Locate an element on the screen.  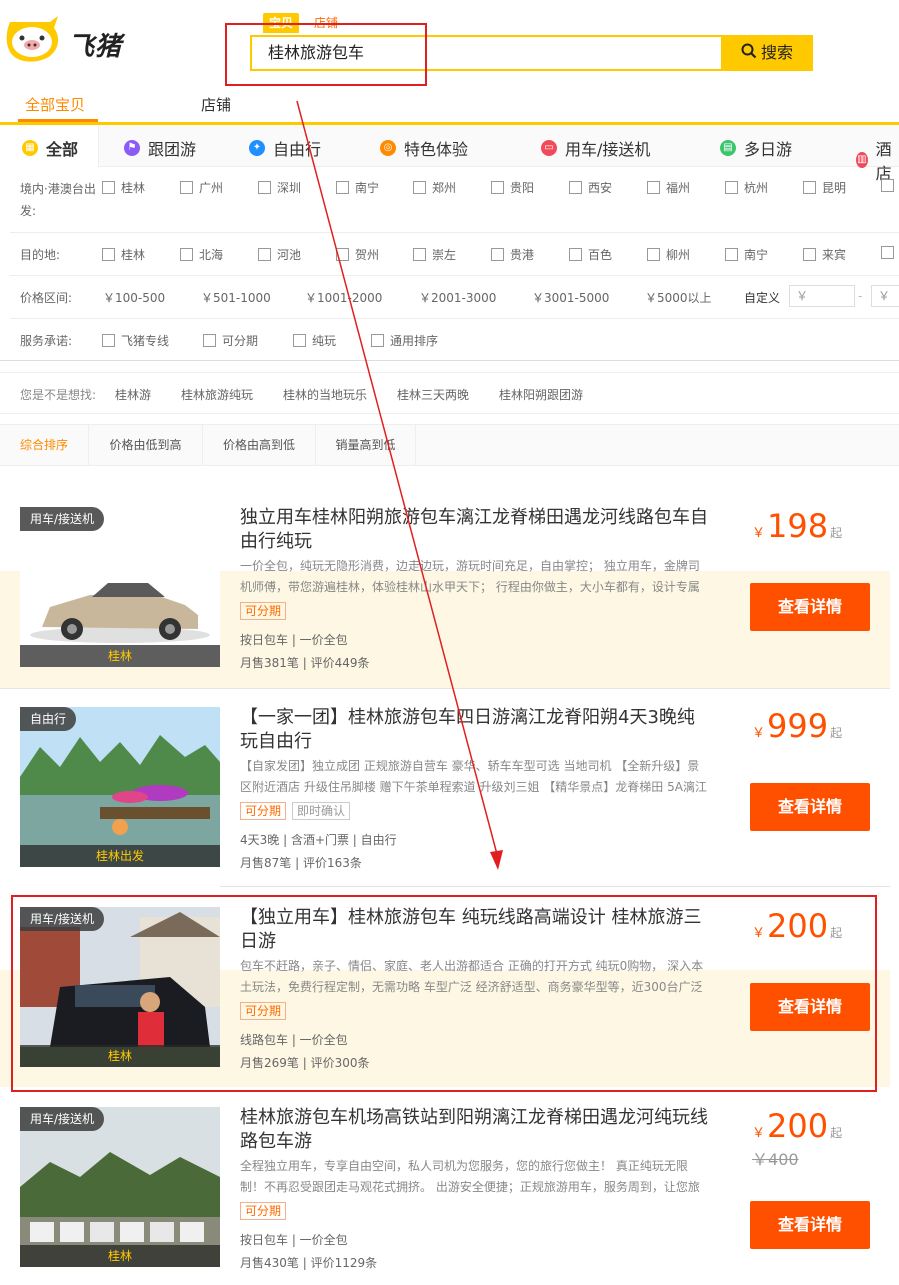
depart-option: 福州 is located at coordinates (668, 187).